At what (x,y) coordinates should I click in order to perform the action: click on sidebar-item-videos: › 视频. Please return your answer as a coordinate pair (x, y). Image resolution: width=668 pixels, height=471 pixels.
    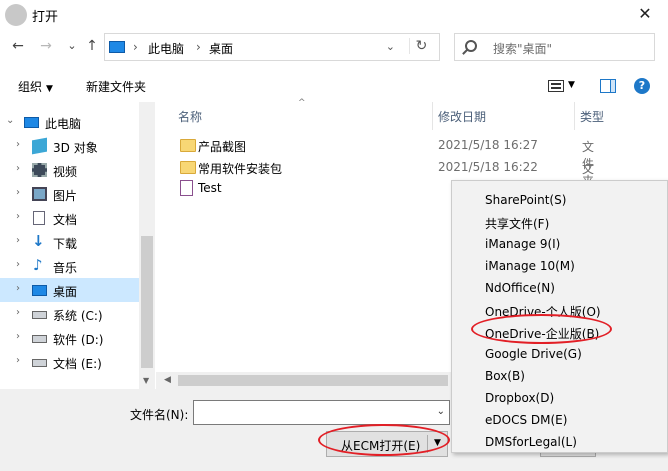
    Looking at the image, I should click on (69, 170).